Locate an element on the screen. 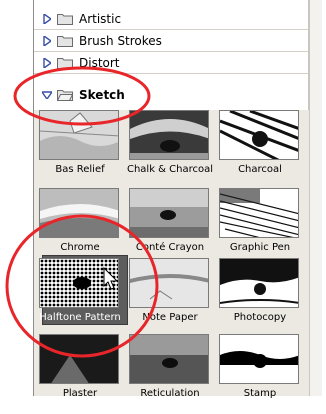  filter-label: Chrome is located at coordinates (80, 247).